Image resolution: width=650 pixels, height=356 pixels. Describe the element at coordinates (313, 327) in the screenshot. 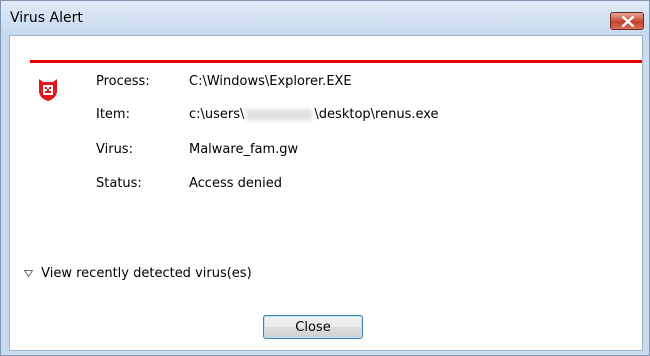

I see `close-button: Close` at that location.